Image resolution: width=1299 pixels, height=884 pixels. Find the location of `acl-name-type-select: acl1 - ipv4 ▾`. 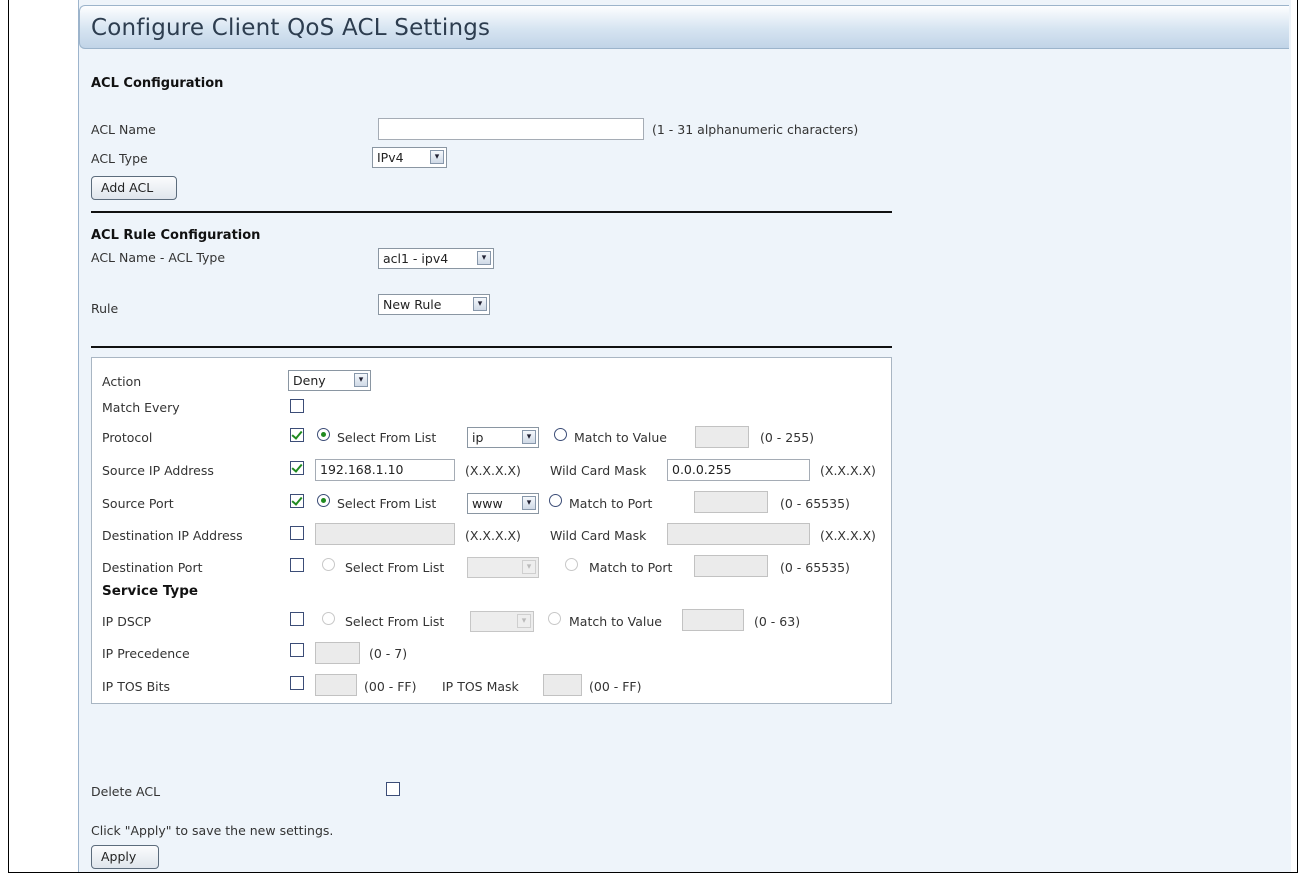

acl-name-type-select: acl1 - ipv4 ▾ is located at coordinates (436, 258).